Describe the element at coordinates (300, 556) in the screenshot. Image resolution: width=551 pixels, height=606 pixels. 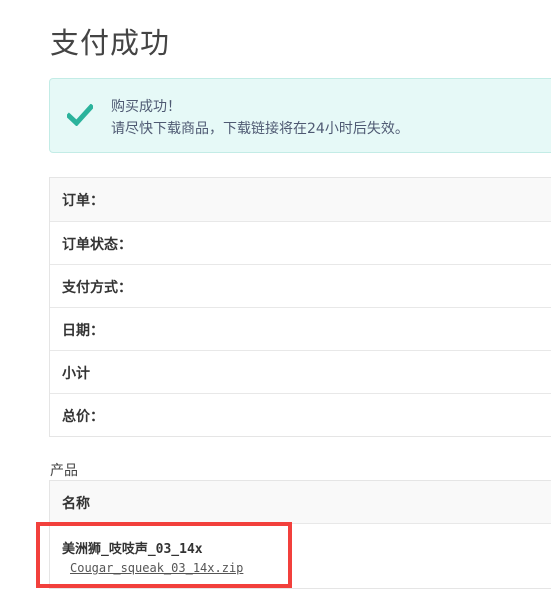
I see `product-row: 美洲狮_吱吱声_03_14x Cougar_squeak_03_14x.zip` at that location.